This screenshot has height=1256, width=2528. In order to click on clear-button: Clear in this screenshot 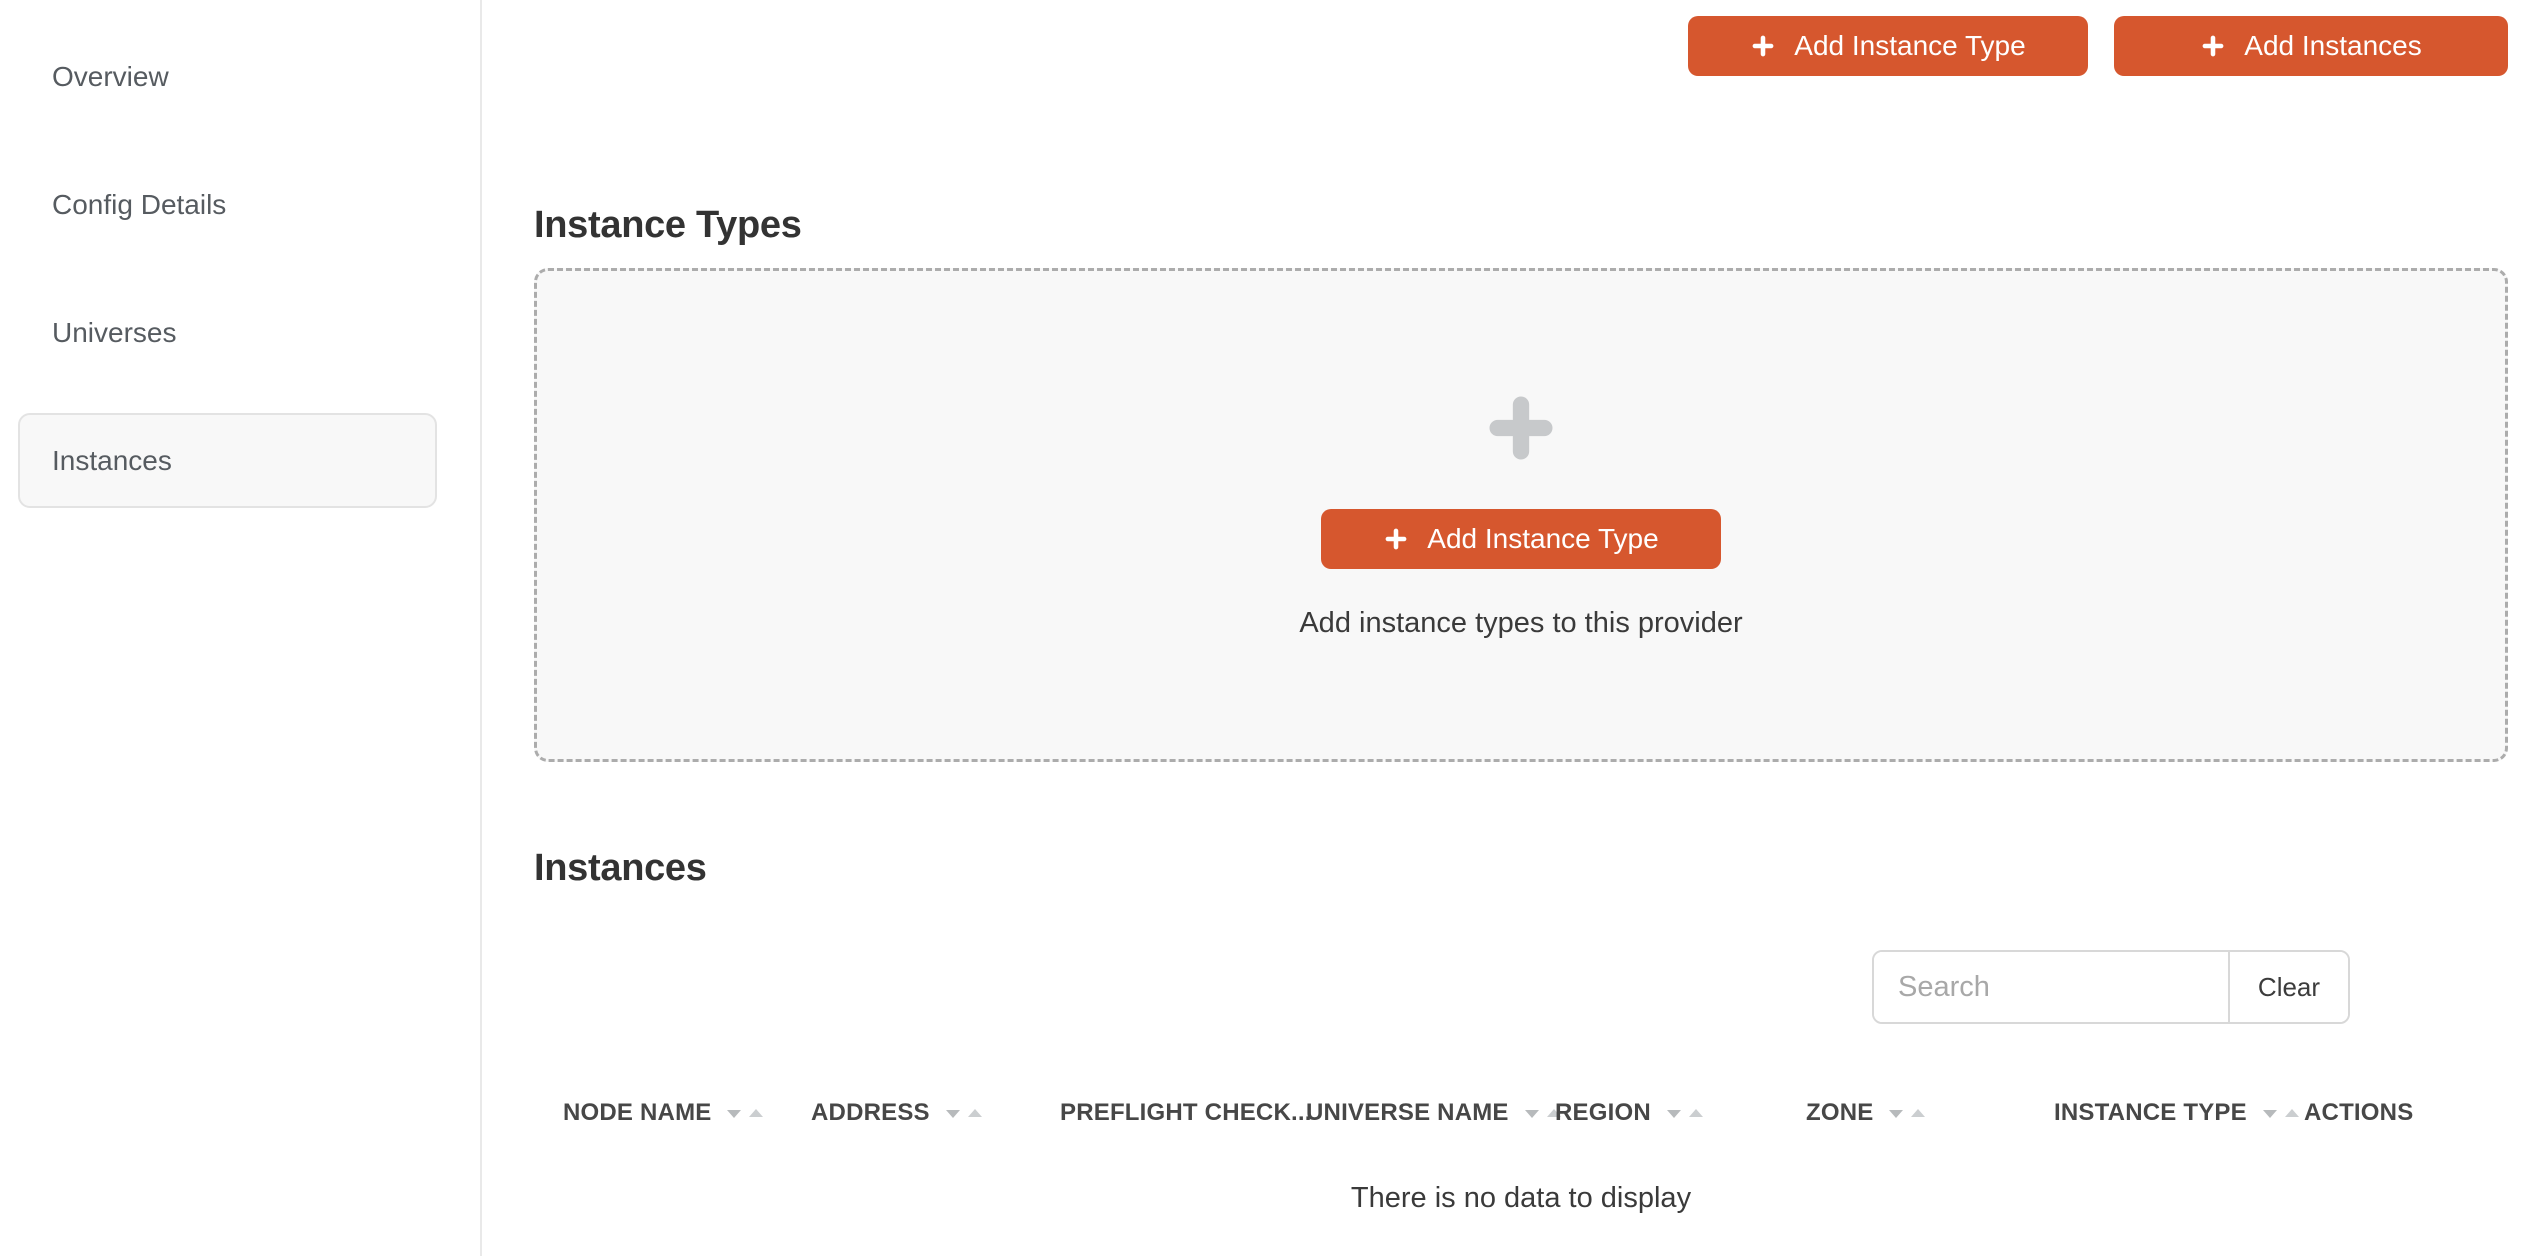, I will do `click(2288, 987)`.